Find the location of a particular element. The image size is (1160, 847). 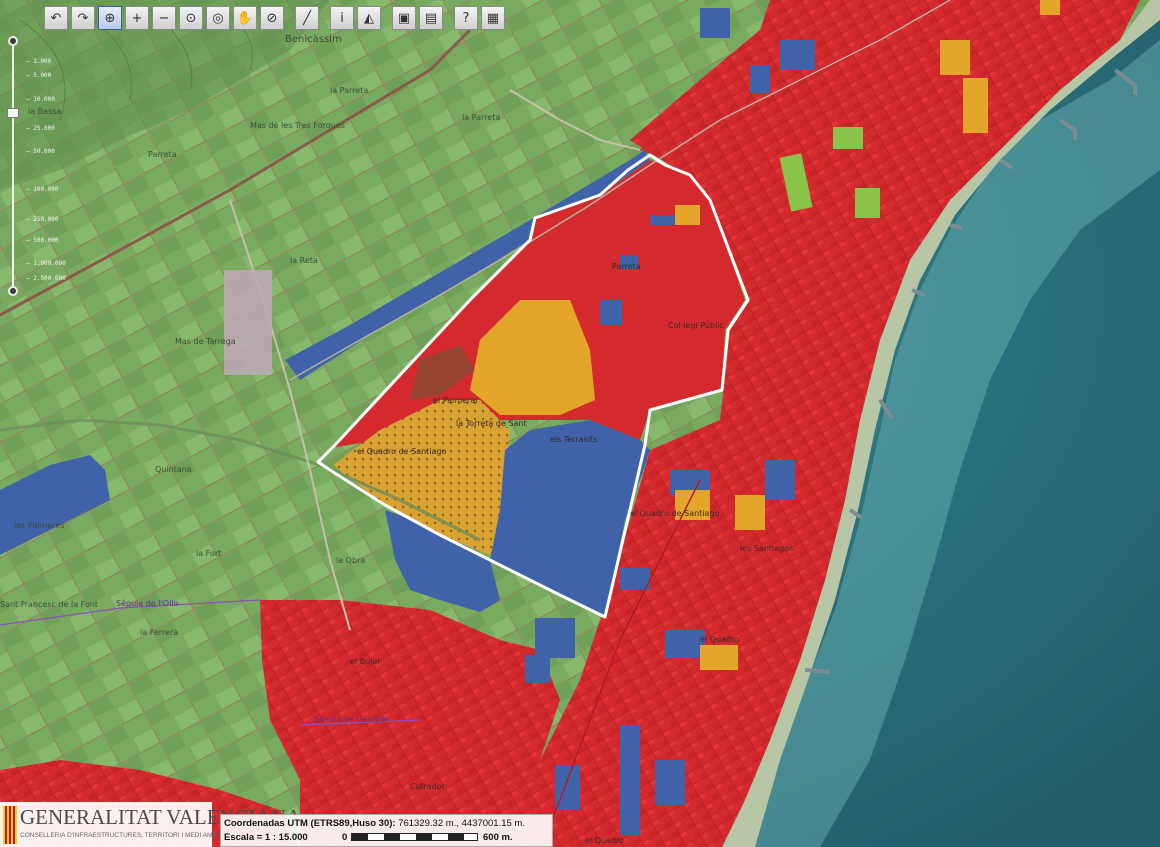

zoom-window-button: ⊕ is located at coordinates (110, 18).